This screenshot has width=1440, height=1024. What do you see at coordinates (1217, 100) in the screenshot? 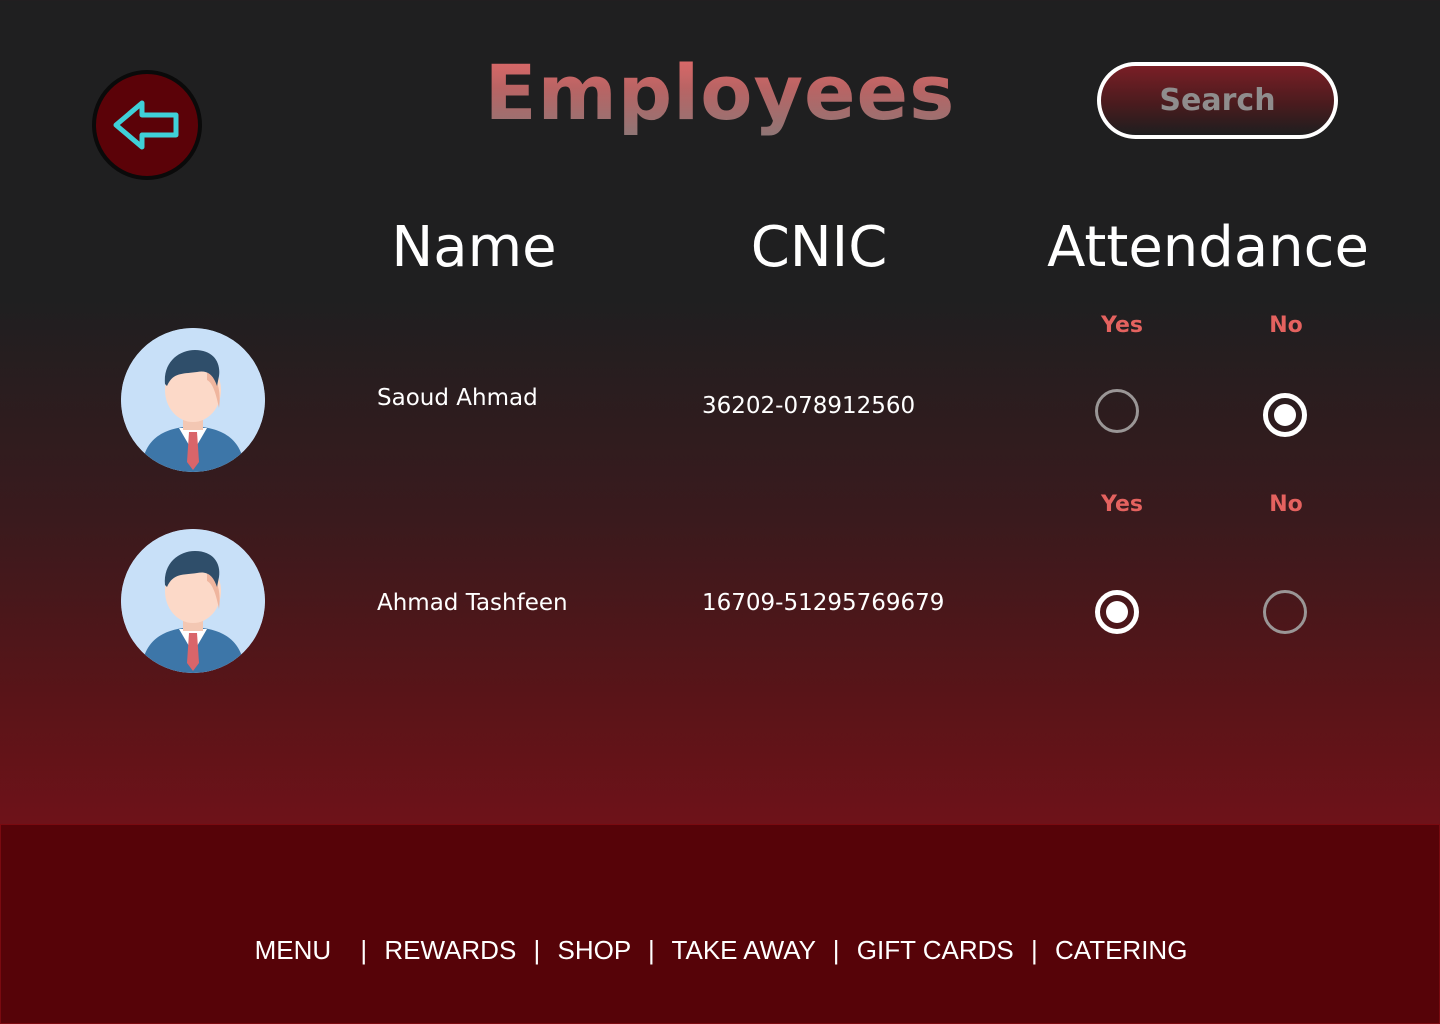
I see `search-button: Search` at bounding box center [1217, 100].